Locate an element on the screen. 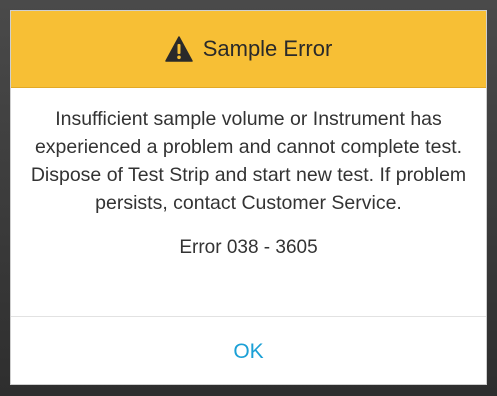 The width and height of the screenshot is (497, 396). dialog-title: Sample Error is located at coordinates (267, 48).